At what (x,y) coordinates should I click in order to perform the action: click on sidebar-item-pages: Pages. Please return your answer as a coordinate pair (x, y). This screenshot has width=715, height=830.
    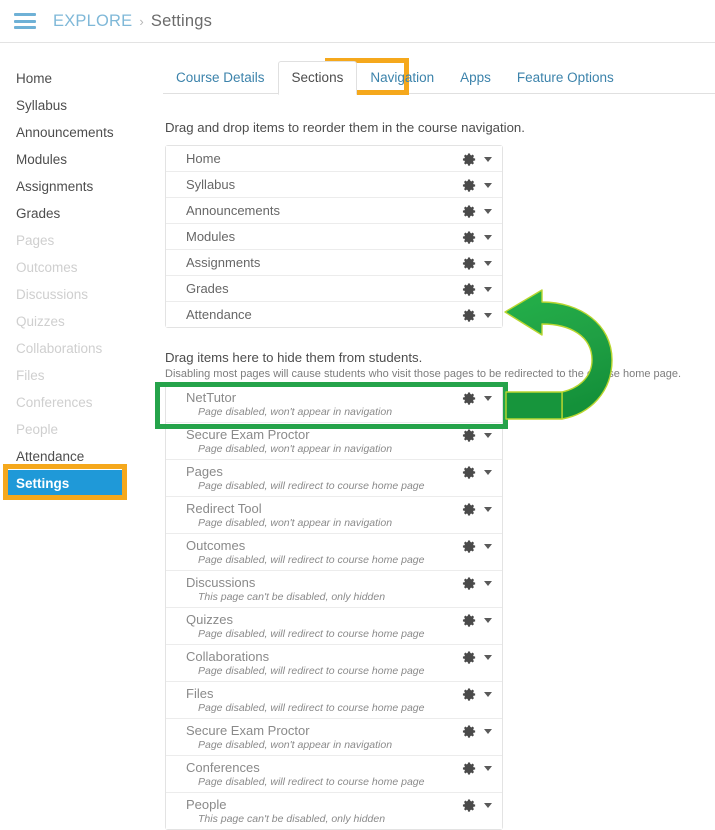
    Looking at the image, I should click on (75, 240).